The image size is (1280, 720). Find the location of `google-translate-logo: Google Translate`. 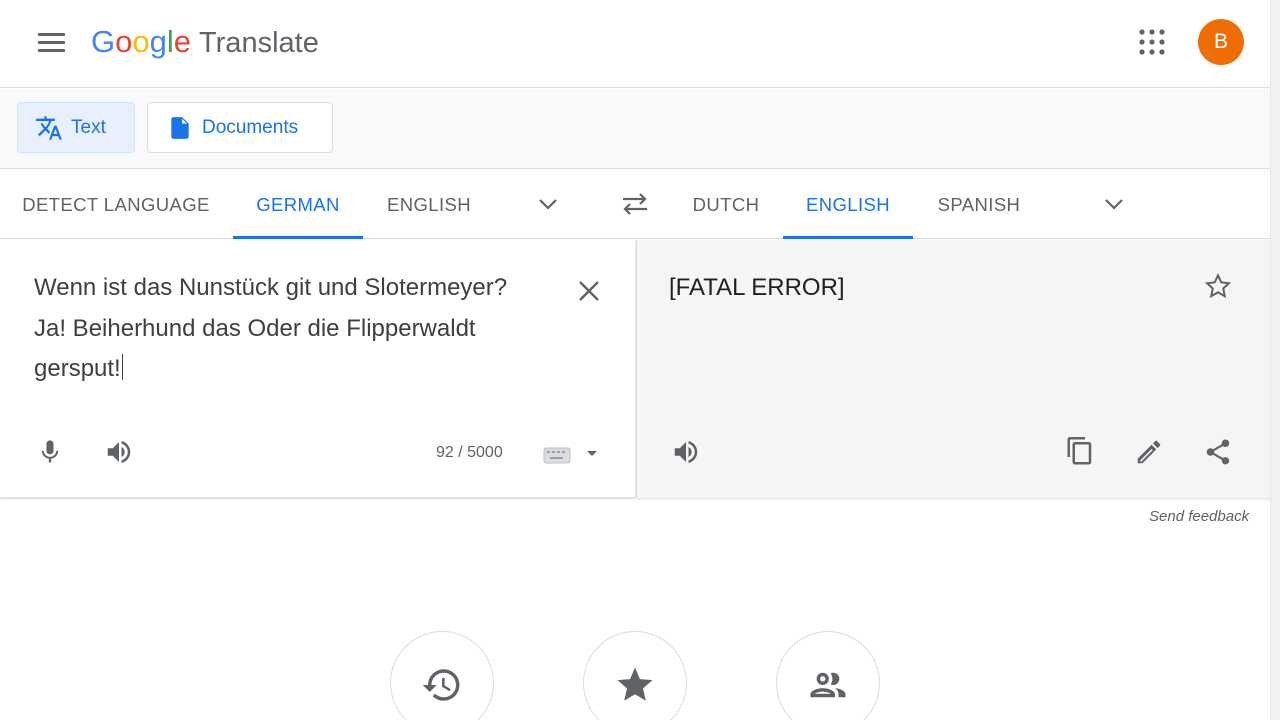

google-translate-logo: Google Translate is located at coordinates (205, 42).